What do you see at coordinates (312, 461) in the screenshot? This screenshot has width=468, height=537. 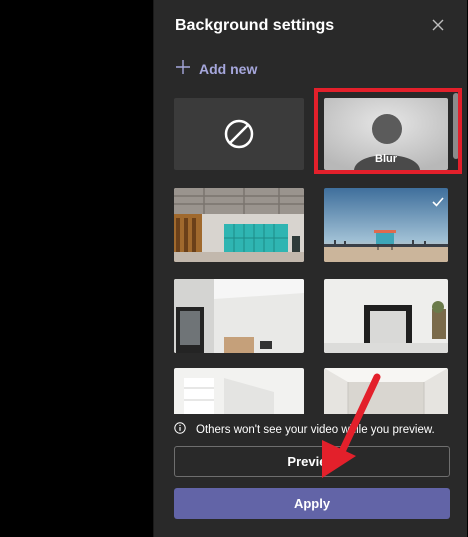 I see `preview-button: Preview` at bounding box center [312, 461].